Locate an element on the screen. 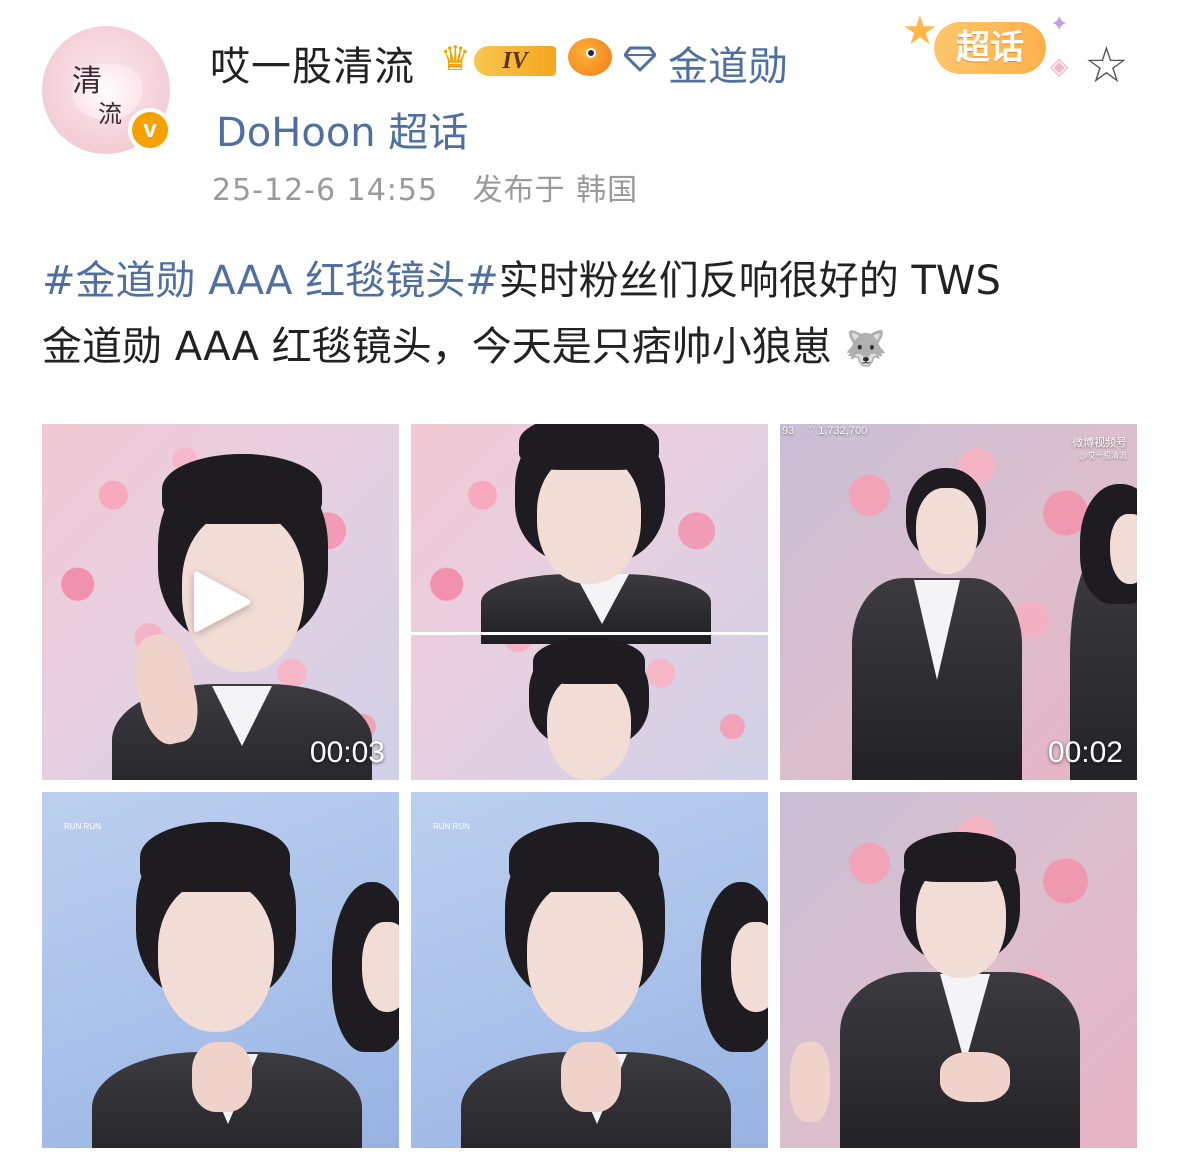  post-text-line1: 实时粉丝们反响很好的 TWS is located at coordinates (749, 281).